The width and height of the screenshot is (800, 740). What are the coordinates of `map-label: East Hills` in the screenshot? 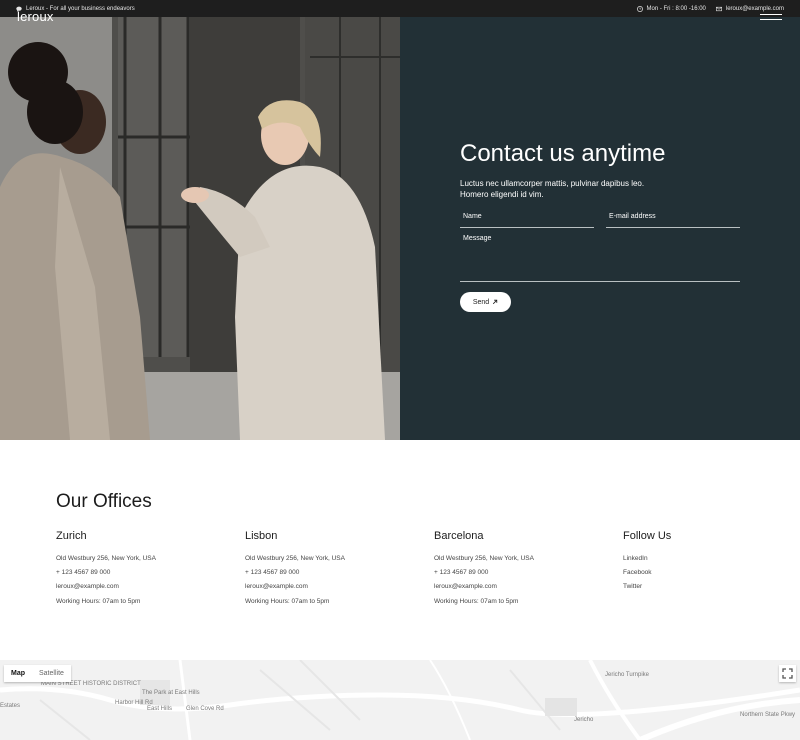 It's located at (160, 709).